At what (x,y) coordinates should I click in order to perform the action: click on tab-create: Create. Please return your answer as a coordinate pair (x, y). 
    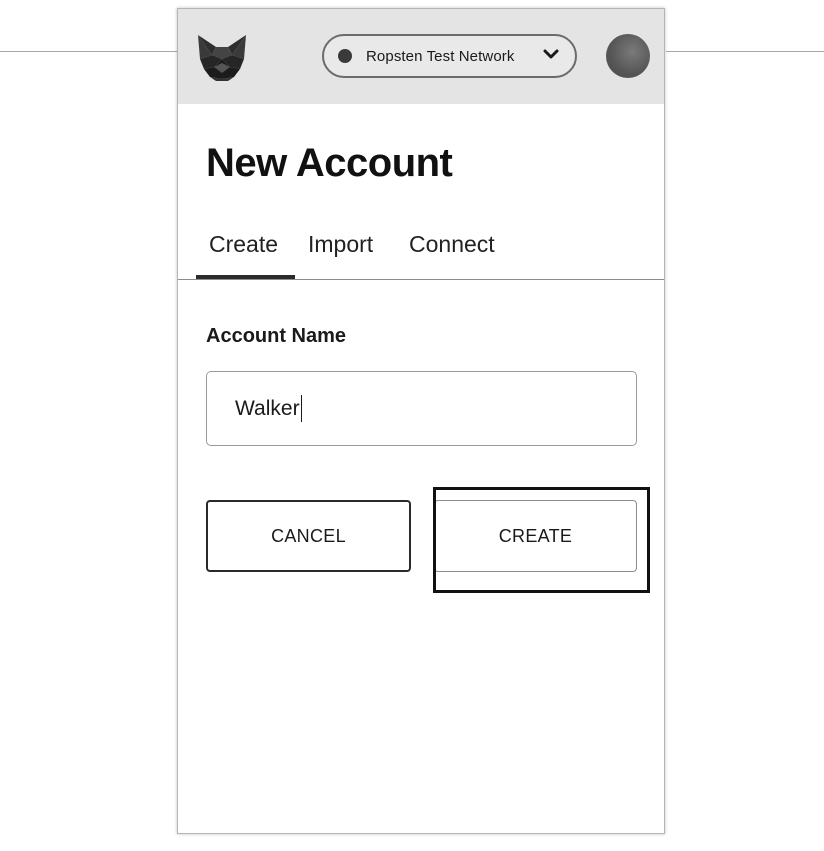
    Looking at the image, I should click on (243, 244).